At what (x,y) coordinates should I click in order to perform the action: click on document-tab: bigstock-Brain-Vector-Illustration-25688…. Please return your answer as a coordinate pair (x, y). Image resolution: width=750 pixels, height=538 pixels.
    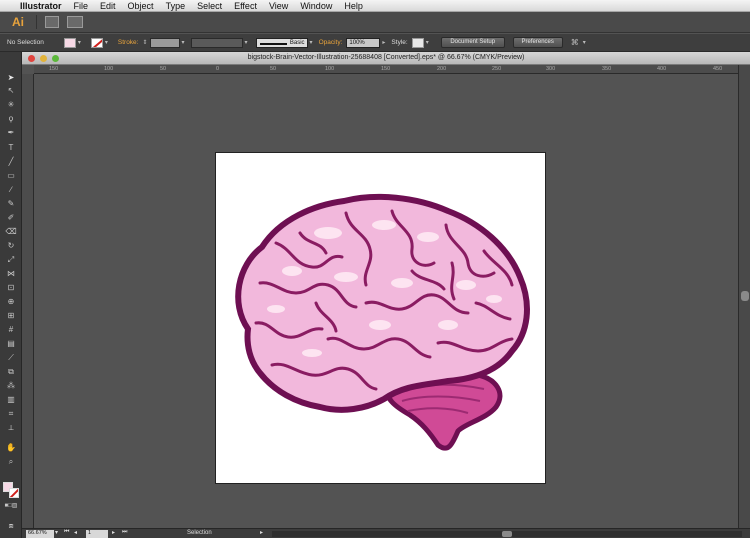
    Looking at the image, I should click on (386, 58).